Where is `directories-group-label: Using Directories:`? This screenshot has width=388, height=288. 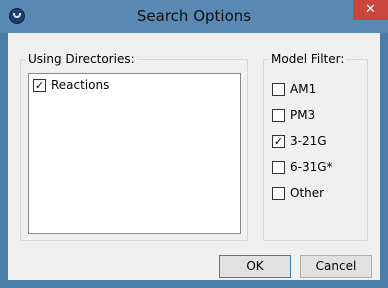
directories-group-label: Using Directories: is located at coordinates (81, 59).